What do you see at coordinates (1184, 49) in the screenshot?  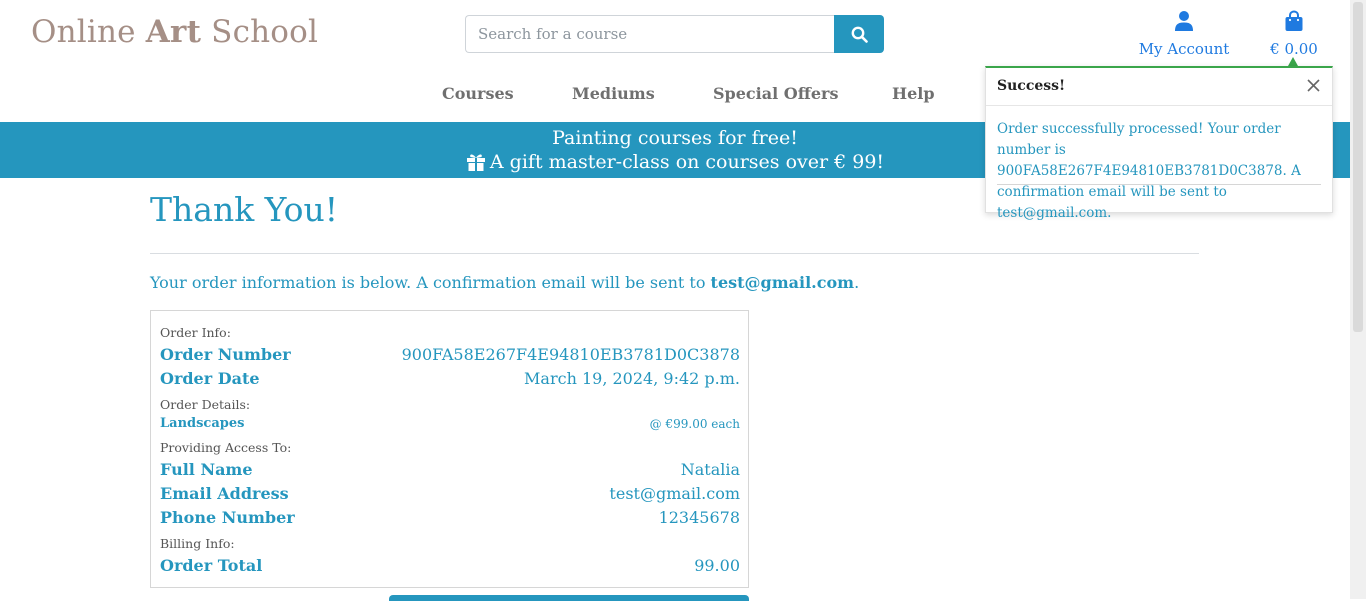 I see `my-account-label: My Account` at bounding box center [1184, 49].